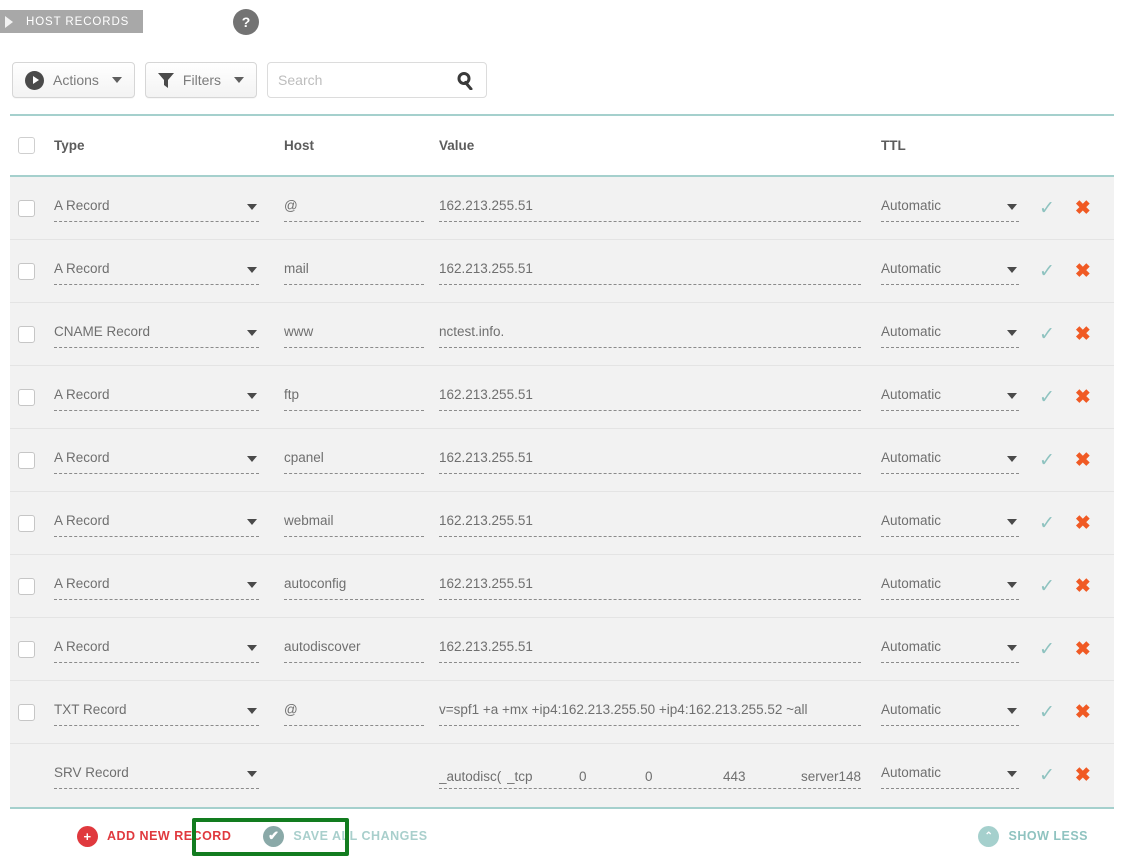 The width and height of the screenshot is (1124, 860). What do you see at coordinates (201, 80) in the screenshot?
I see `filters-button: Filters` at bounding box center [201, 80].